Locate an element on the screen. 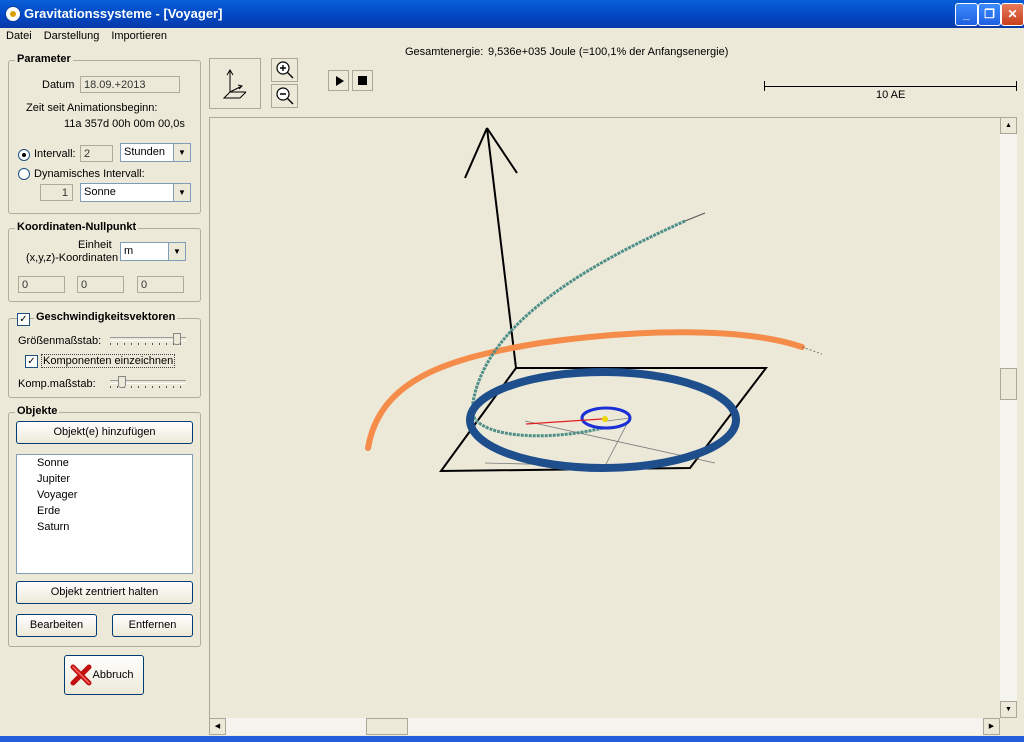 This screenshot has width=1024, height=742. menu-importieren: Importieren is located at coordinates (139, 35).